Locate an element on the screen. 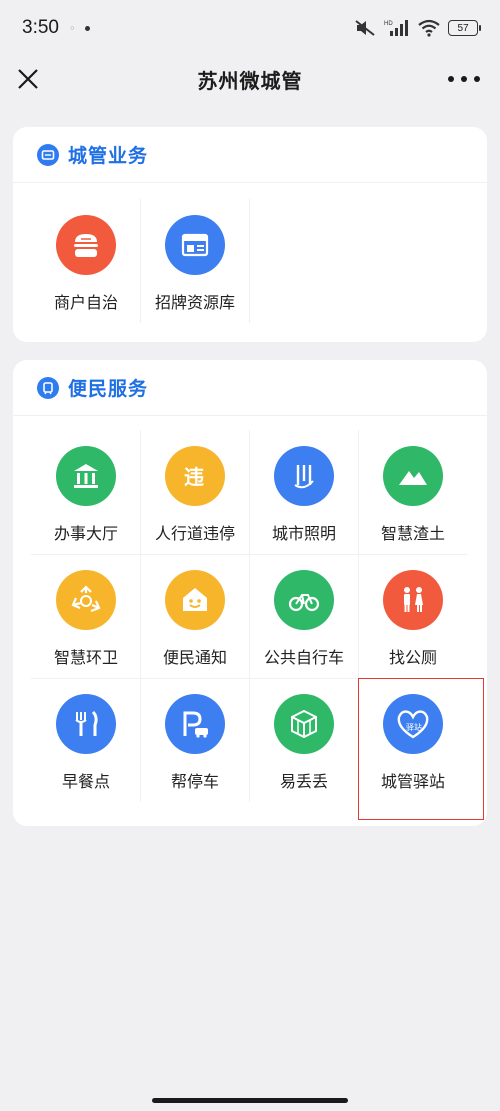 The image size is (500, 1111). page-title: 苏州微城管 is located at coordinates (250, 80).